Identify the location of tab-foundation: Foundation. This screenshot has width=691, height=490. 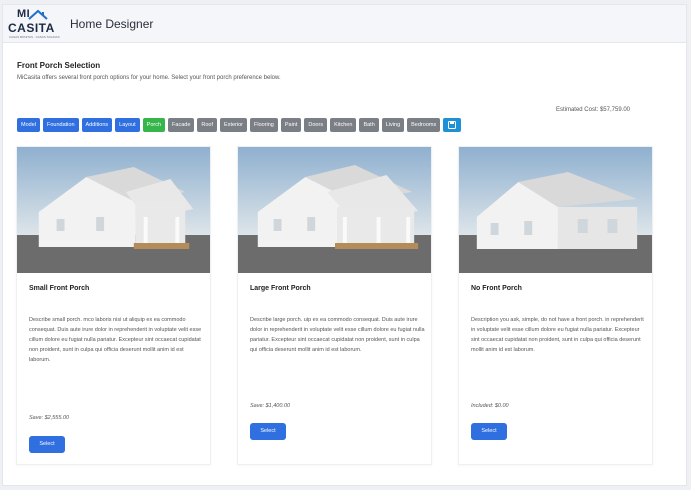
(60, 125).